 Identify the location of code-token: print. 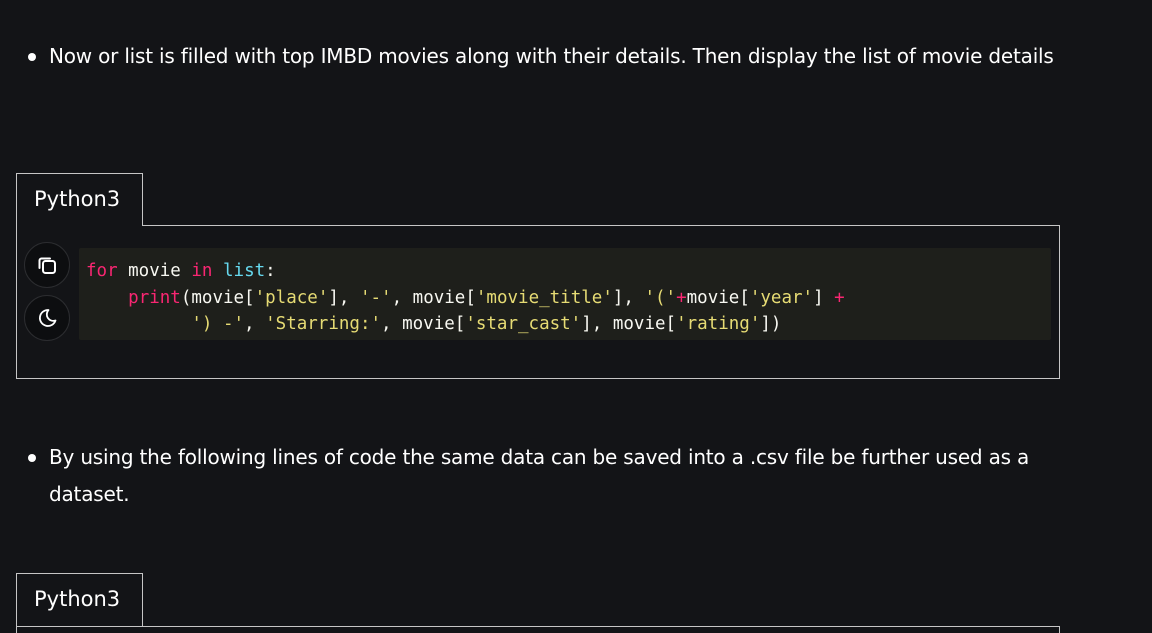
(154, 297).